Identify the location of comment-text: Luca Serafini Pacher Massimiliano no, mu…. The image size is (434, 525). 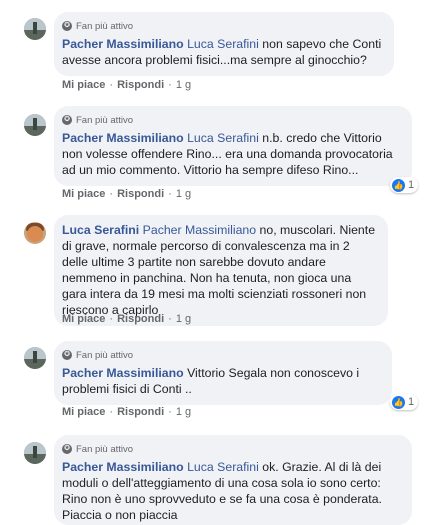
(219, 270).